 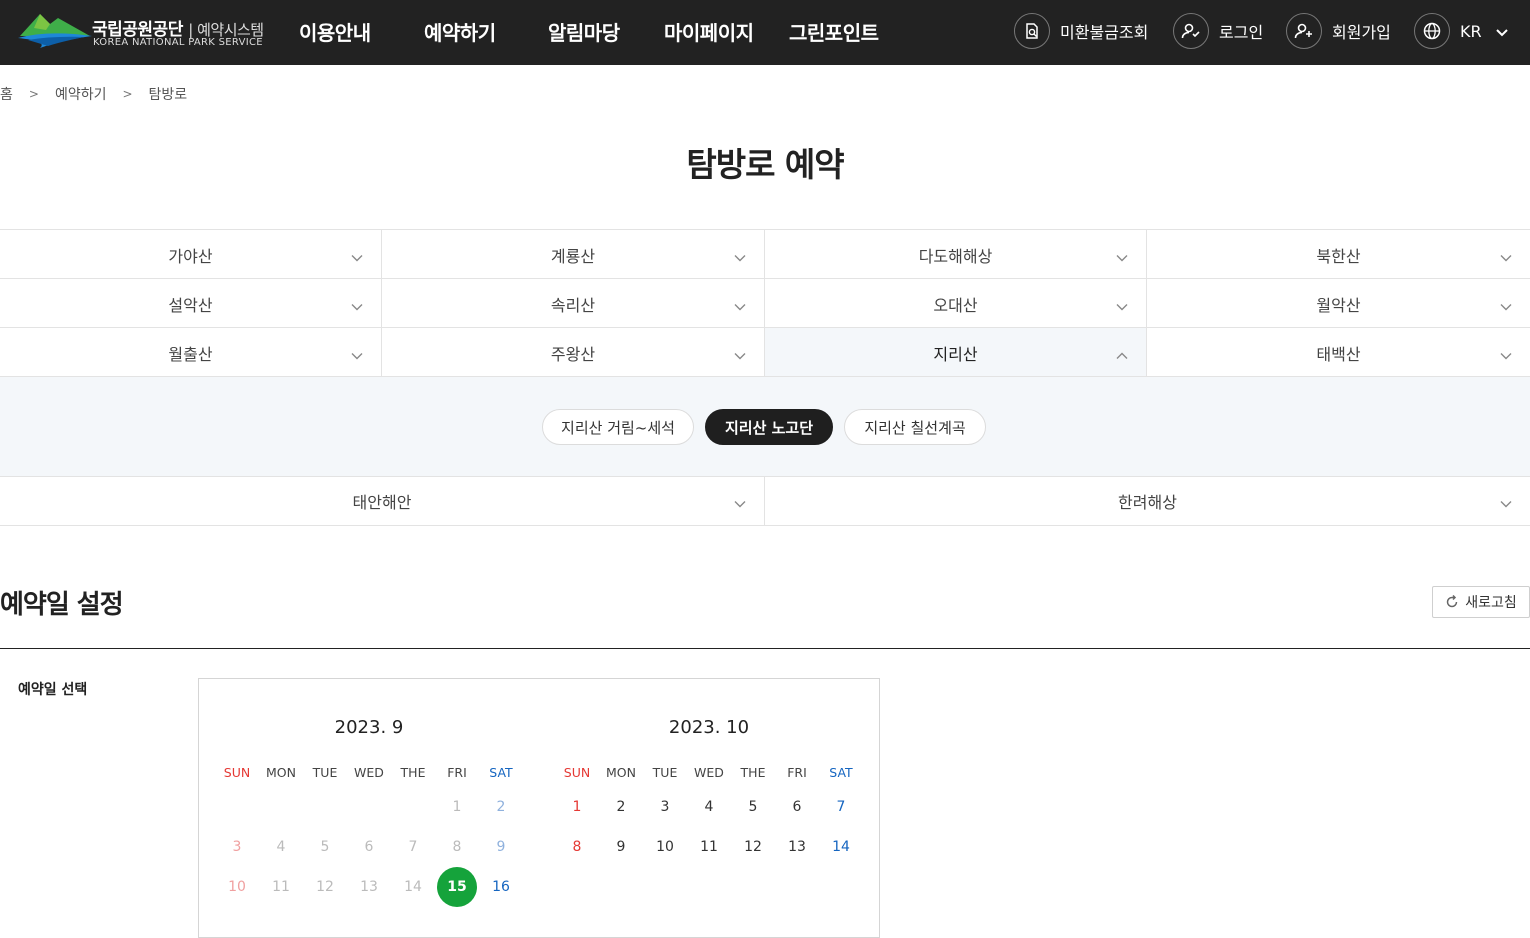 I want to click on park-label: 지리산, so click(x=955, y=354).